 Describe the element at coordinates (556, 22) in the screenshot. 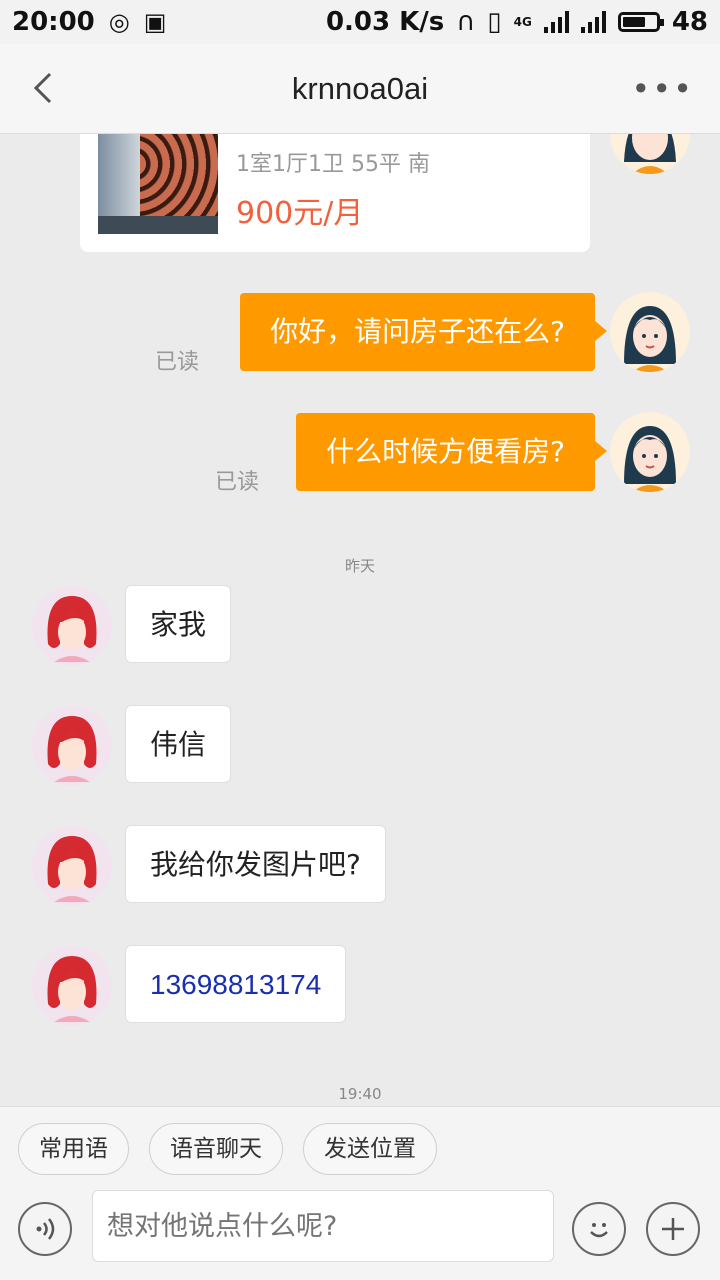

I see `signal-icon` at that location.